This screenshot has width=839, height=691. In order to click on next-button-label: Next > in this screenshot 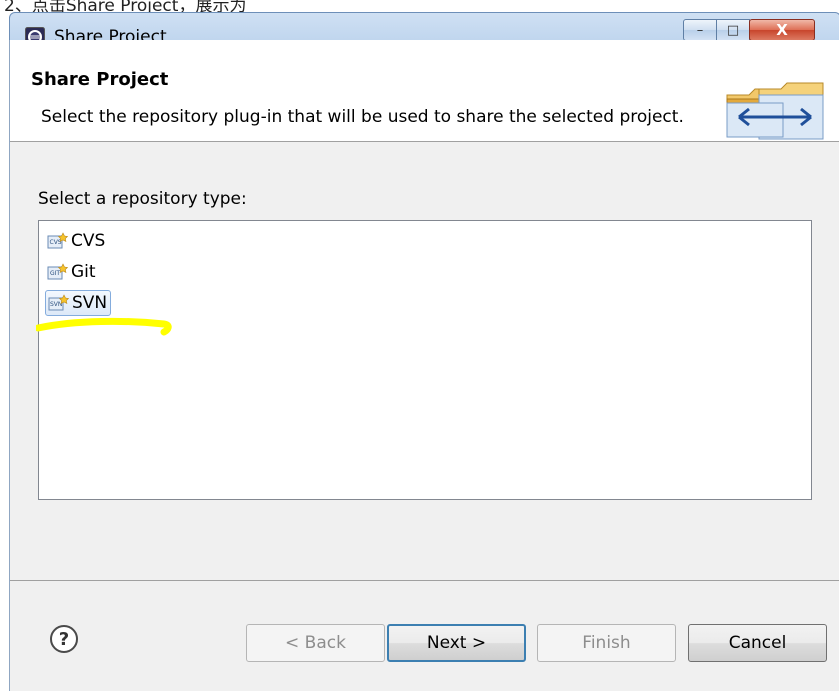, I will do `click(456, 643)`.